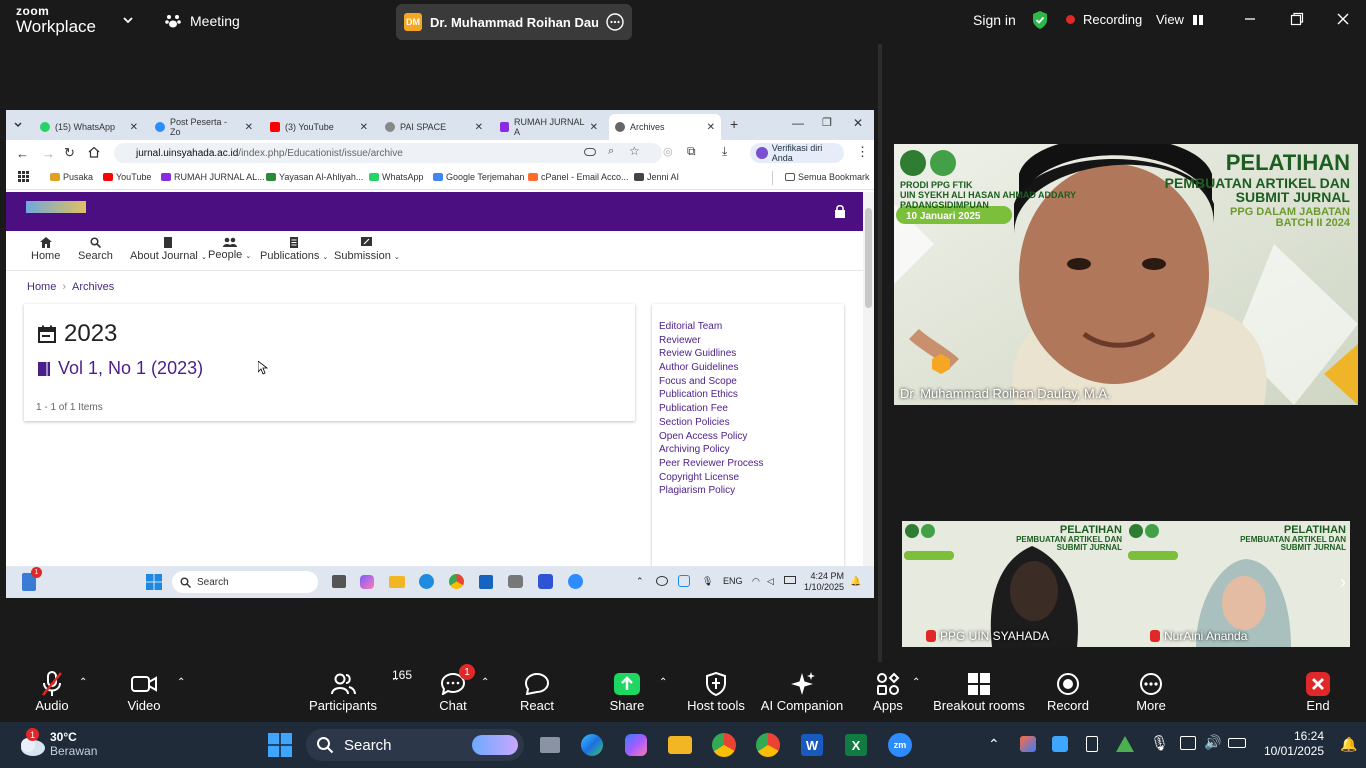 Image resolution: width=1366 pixels, height=768 pixels. Describe the element at coordinates (32, 743) in the screenshot. I see `weather-widget-icon: 1` at that location.